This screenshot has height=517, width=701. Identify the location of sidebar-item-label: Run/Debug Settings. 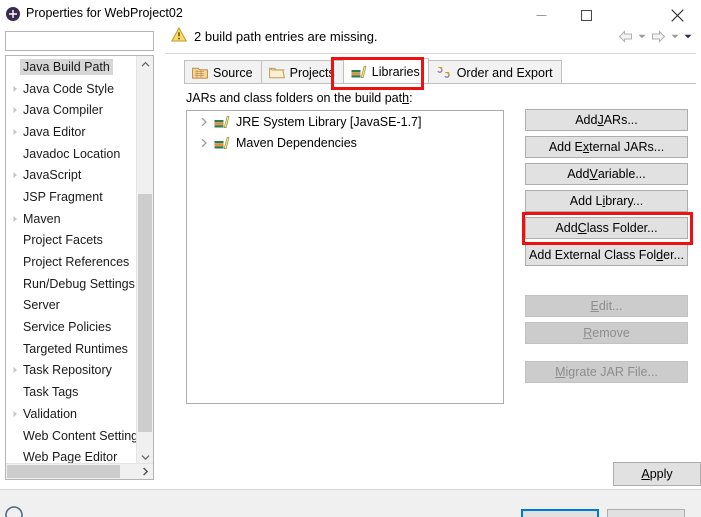
(79, 283).